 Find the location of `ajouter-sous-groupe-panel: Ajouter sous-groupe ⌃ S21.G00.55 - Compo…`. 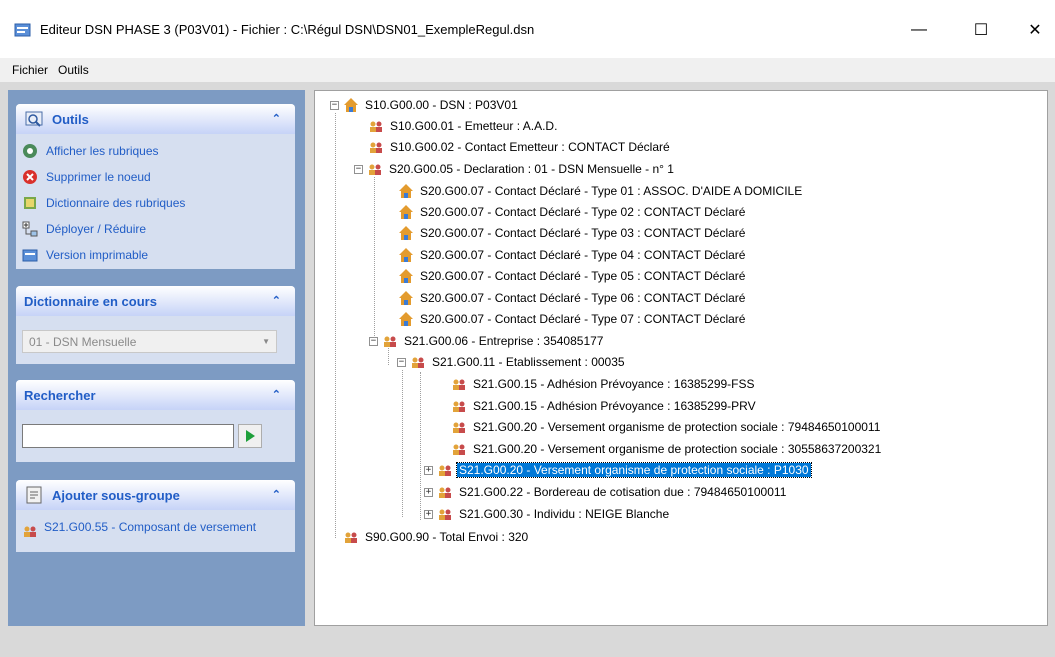

ajouter-sous-groupe-panel: Ajouter sous-groupe ⌃ S21.G00.55 - Compo… is located at coordinates (155, 516).